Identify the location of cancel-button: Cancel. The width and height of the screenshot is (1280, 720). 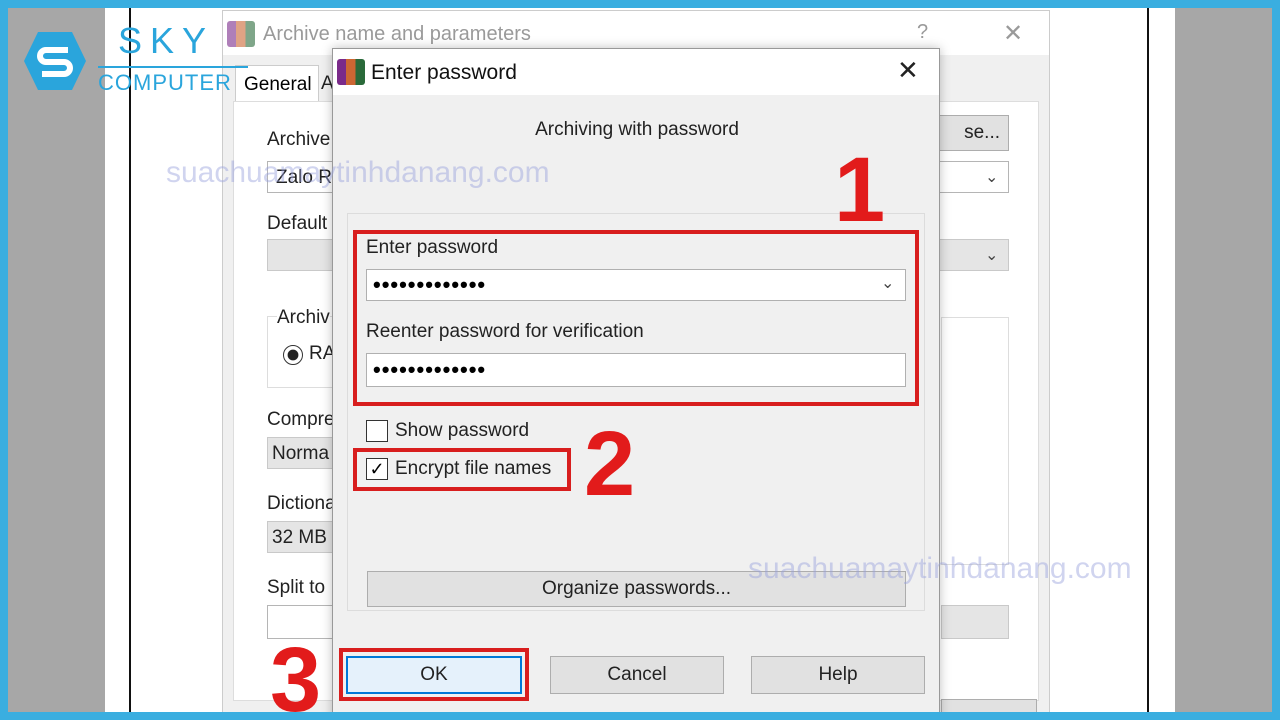
(637, 675).